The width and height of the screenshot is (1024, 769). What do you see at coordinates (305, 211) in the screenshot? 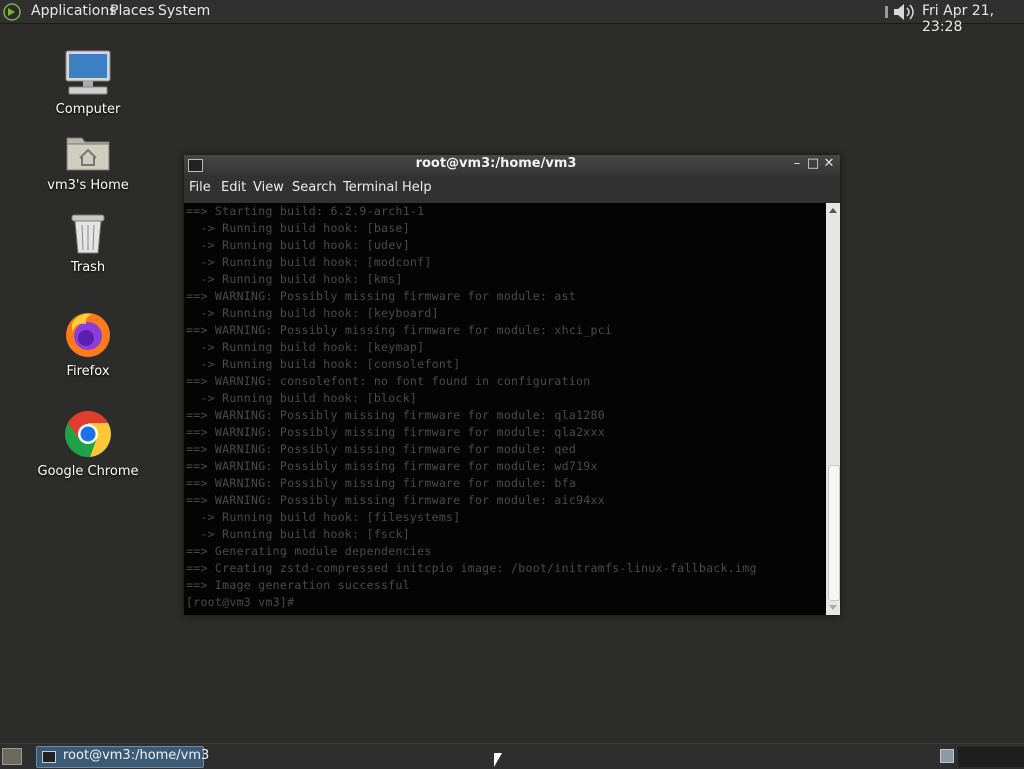
I see `terminal-line: ==> Starting build: 6.2.9-arch1-1` at bounding box center [305, 211].